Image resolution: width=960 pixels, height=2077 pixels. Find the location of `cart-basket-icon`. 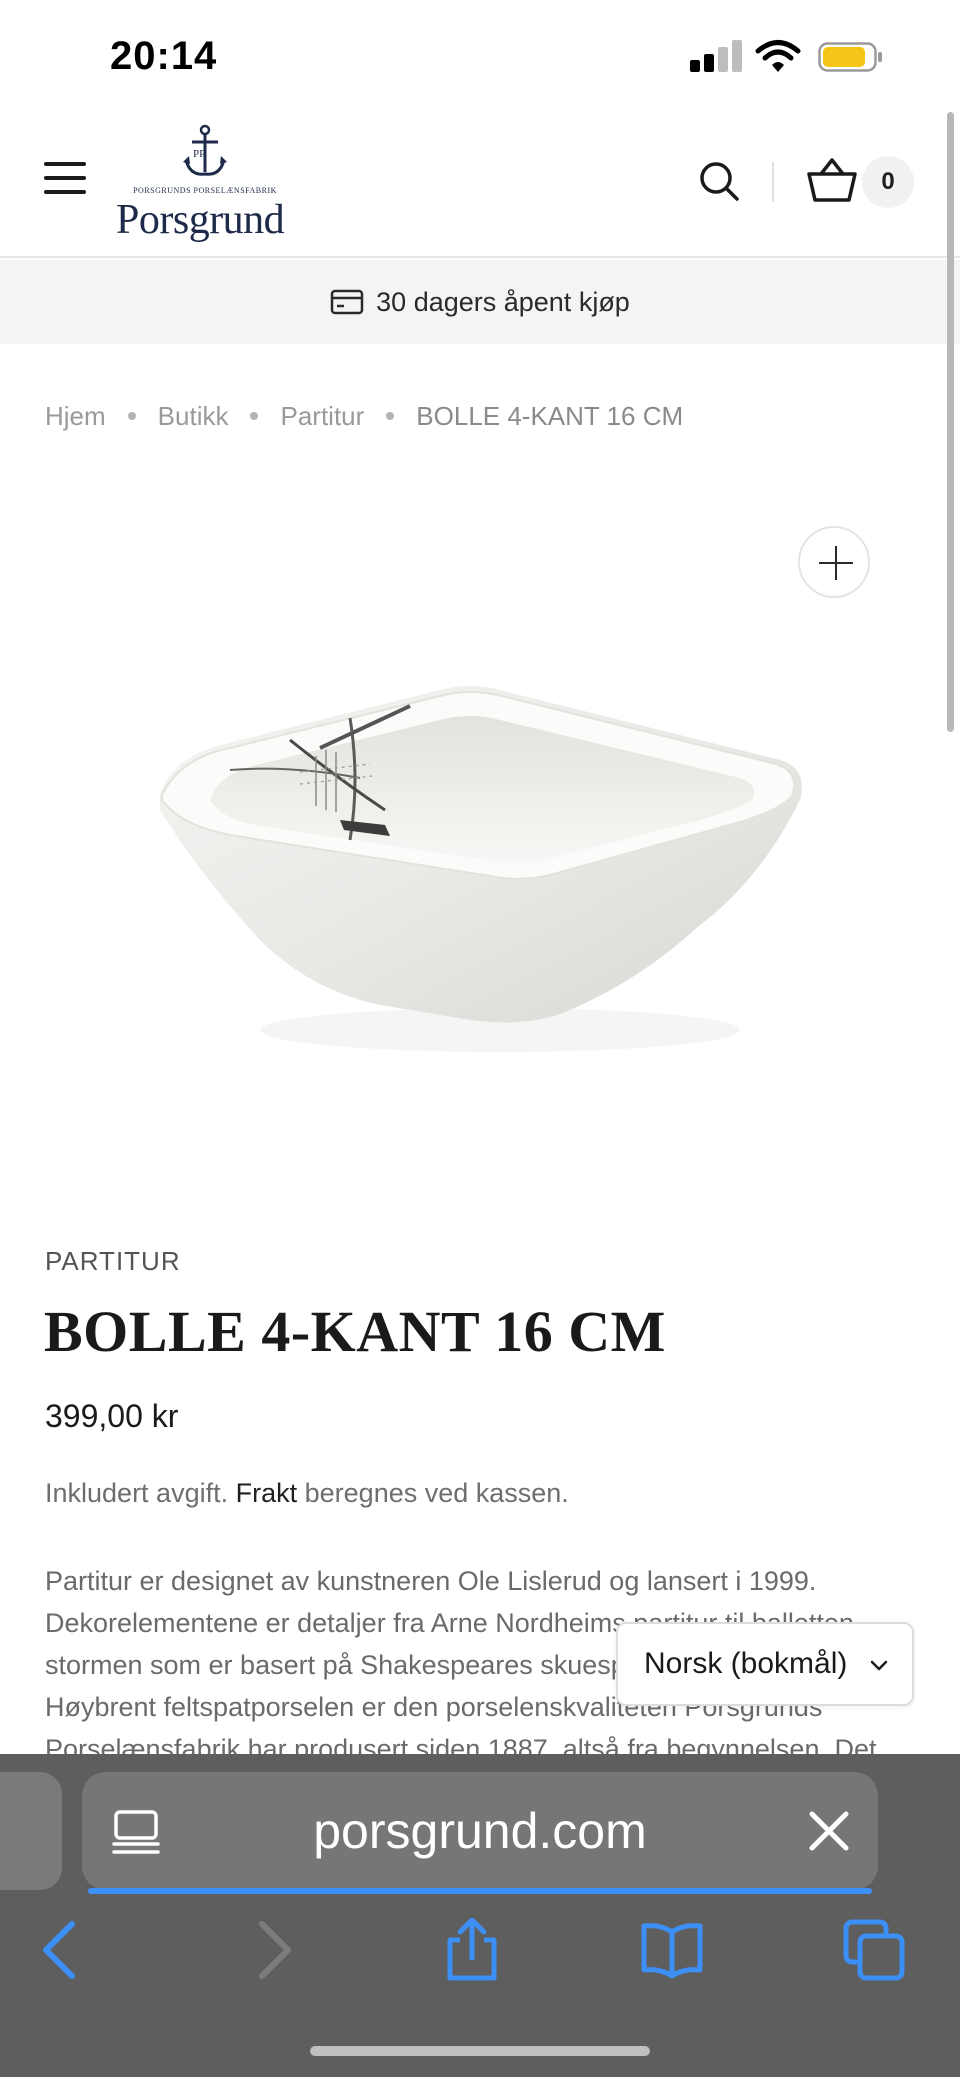

cart-basket-icon is located at coordinates (832, 180).